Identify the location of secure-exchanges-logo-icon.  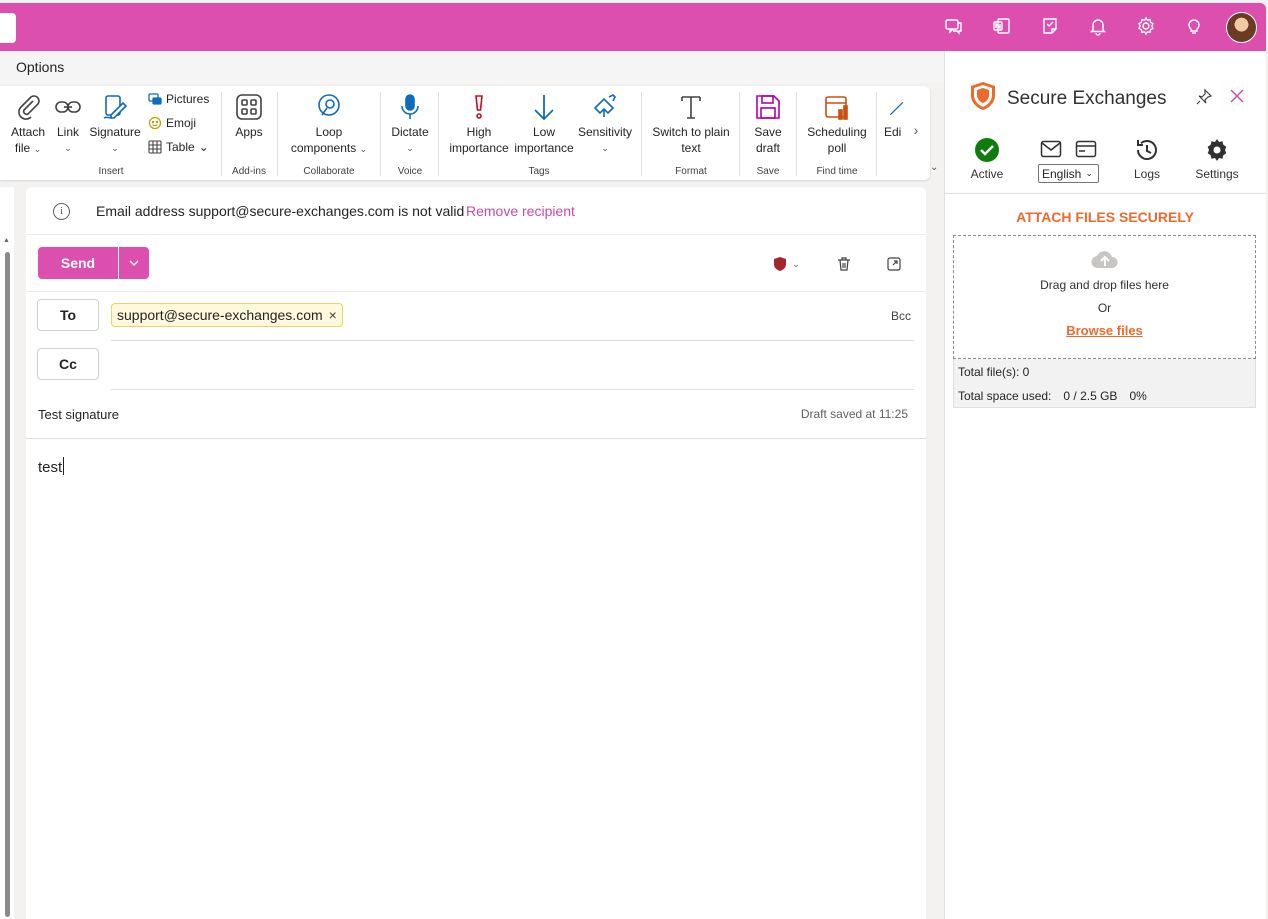
(983, 96).